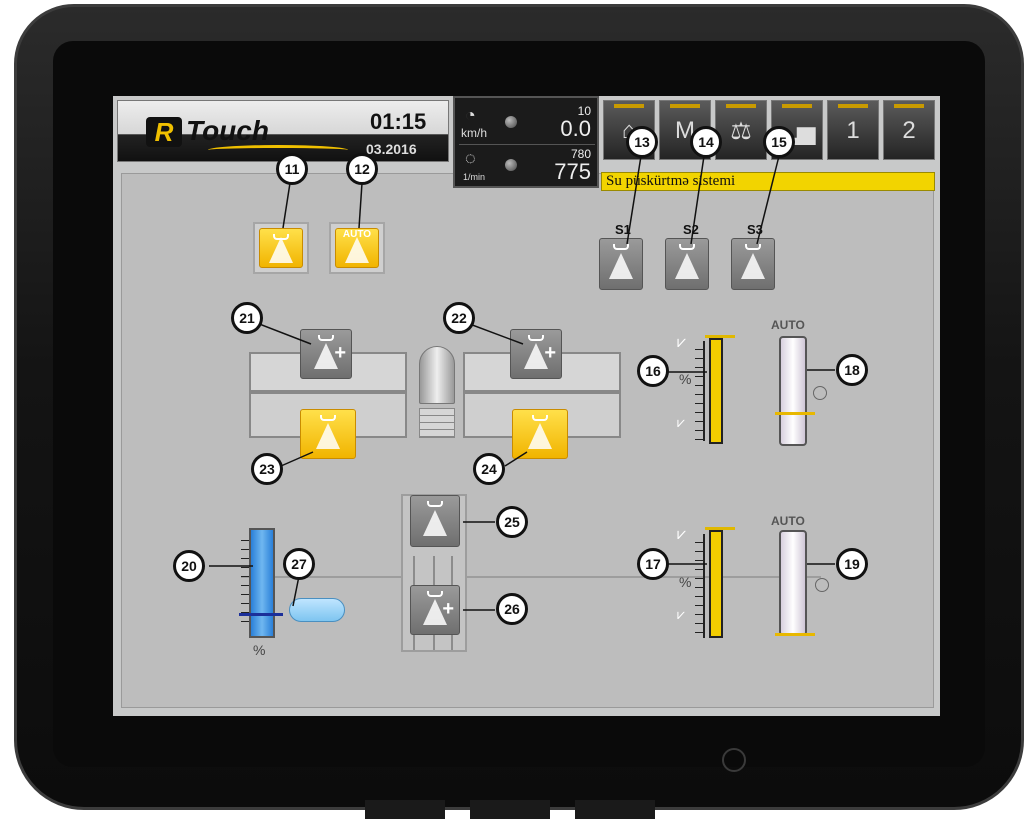 The height and width of the screenshot is (819, 1035). Describe the element at coordinates (299, 564) in the screenshot. I see `callout-27: 27` at that location.